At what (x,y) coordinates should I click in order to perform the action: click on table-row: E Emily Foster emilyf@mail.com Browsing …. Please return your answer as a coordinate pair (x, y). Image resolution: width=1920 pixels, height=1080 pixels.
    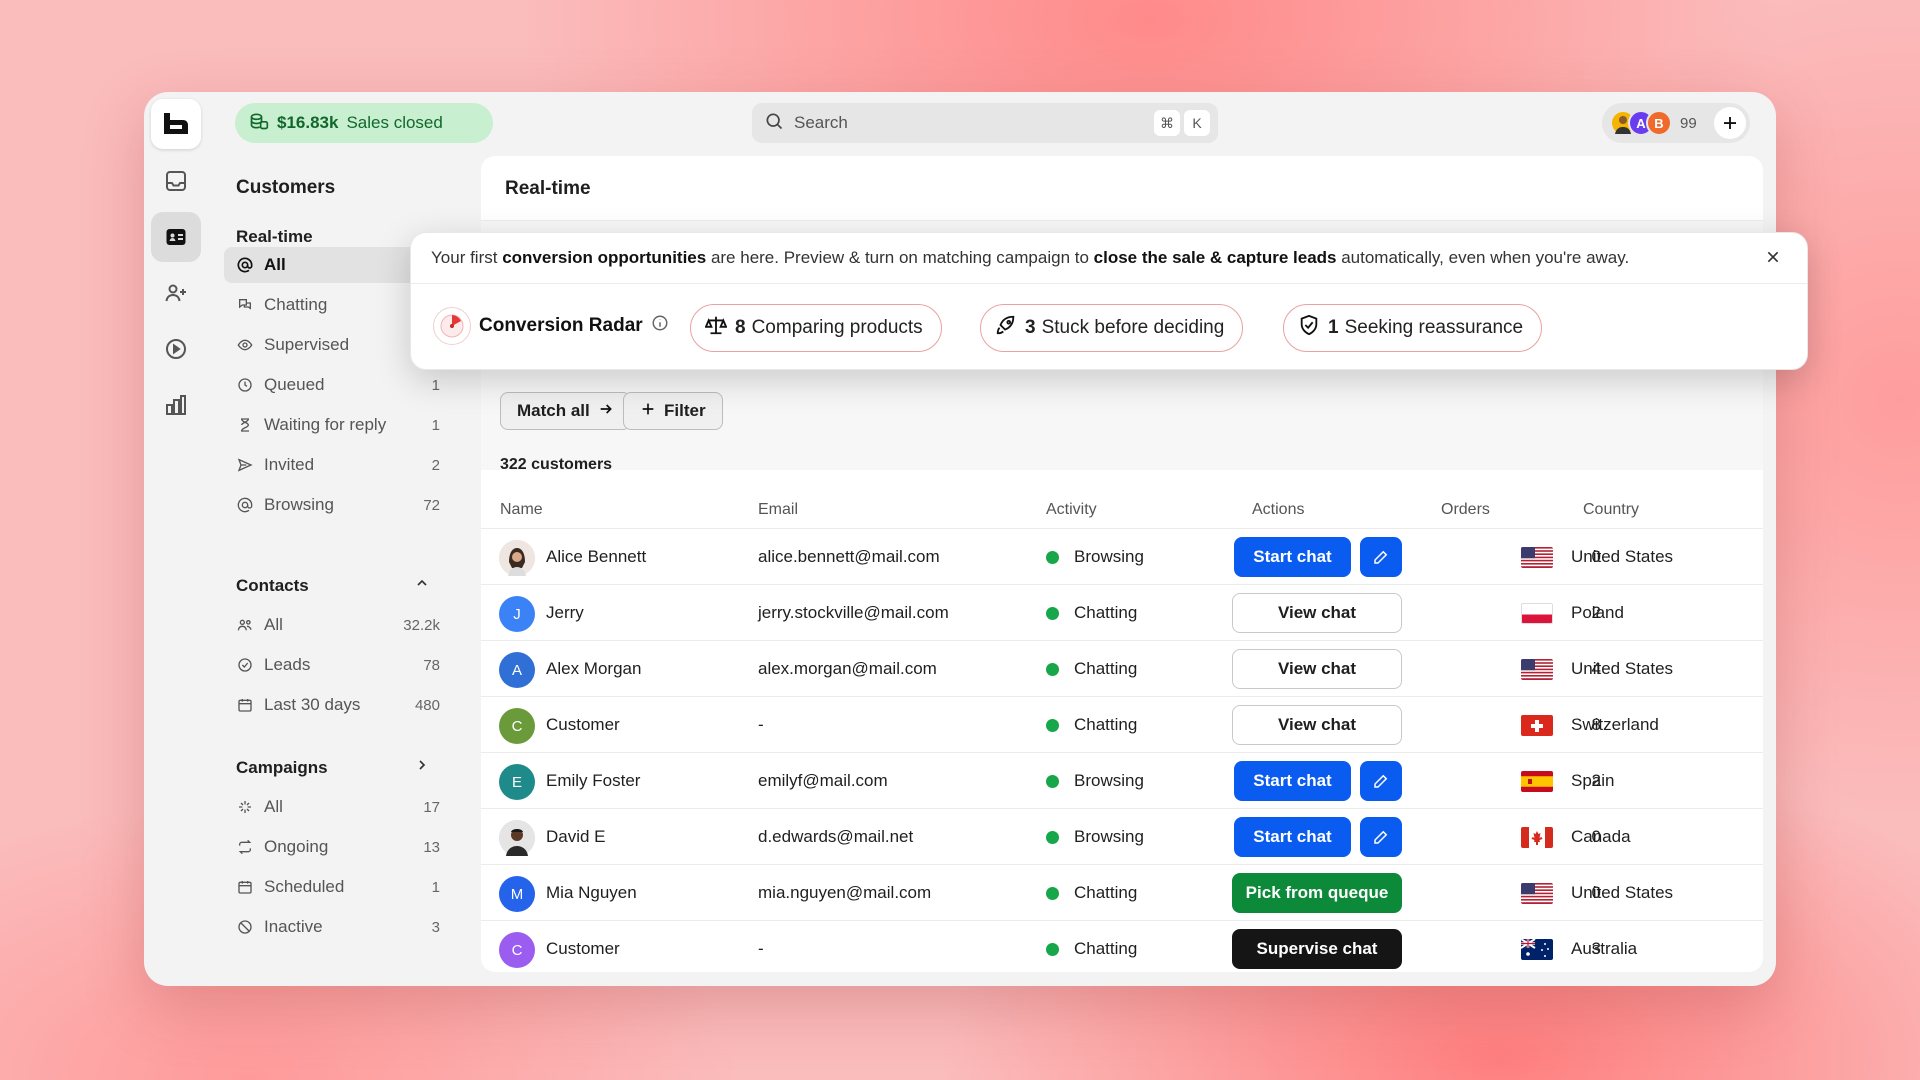
    Looking at the image, I should click on (1122, 780).